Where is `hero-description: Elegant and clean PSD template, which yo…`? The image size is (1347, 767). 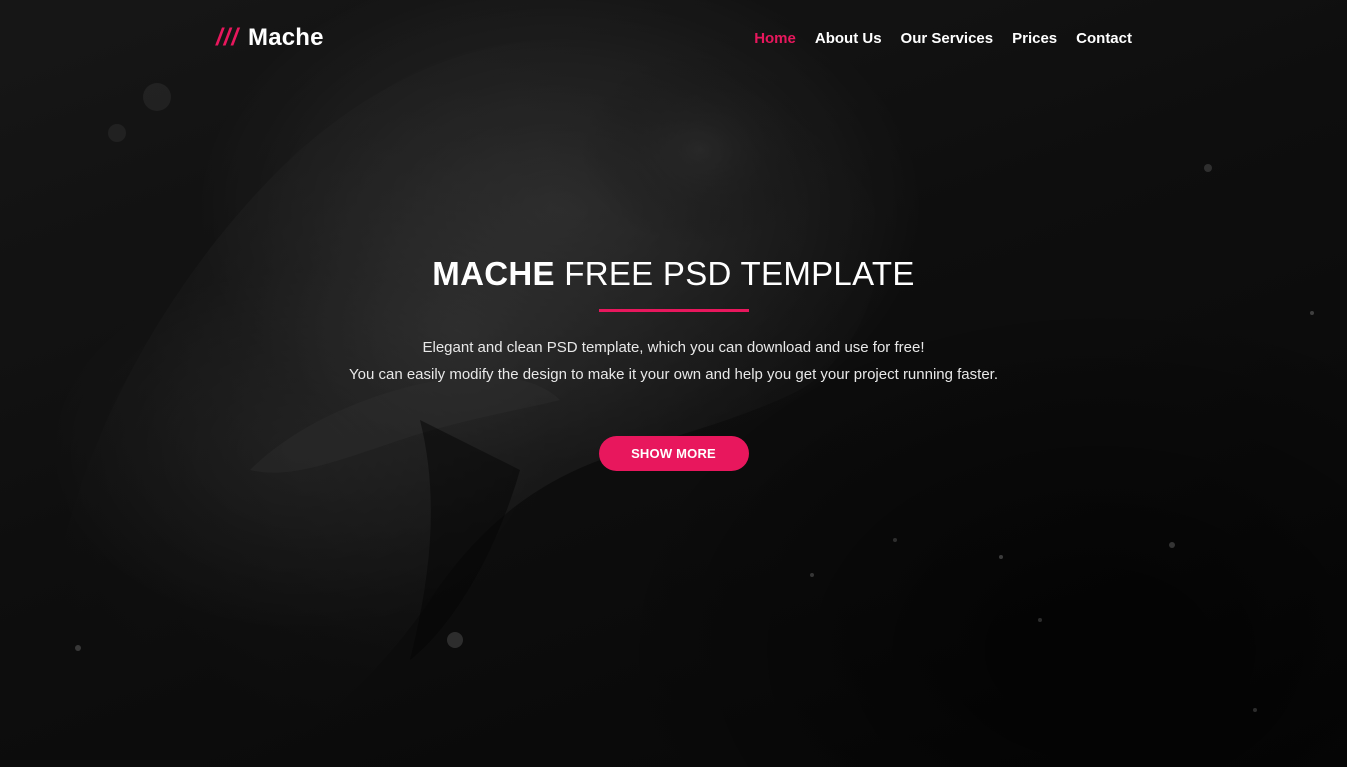
hero-description: Elegant and clean PSD template, which yo… is located at coordinates (673, 361).